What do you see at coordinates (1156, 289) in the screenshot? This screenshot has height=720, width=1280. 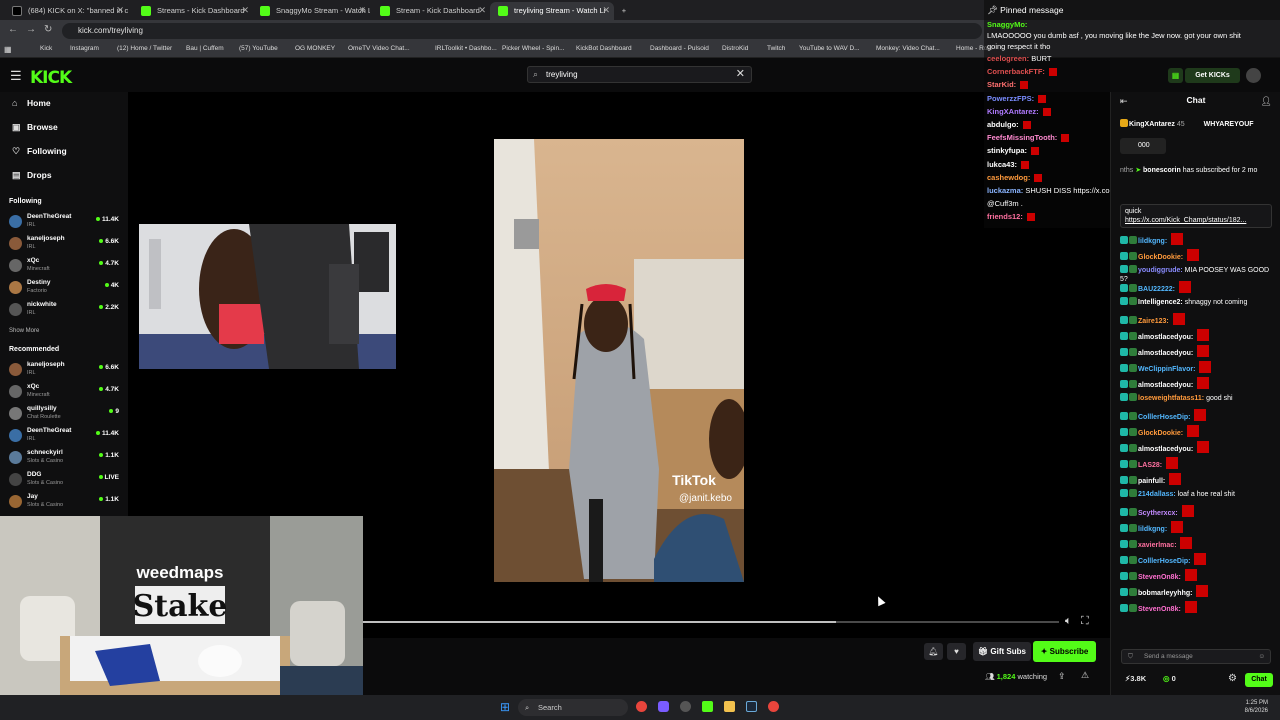 I see `chat-username: BAU22222:` at bounding box center [1156, 289].